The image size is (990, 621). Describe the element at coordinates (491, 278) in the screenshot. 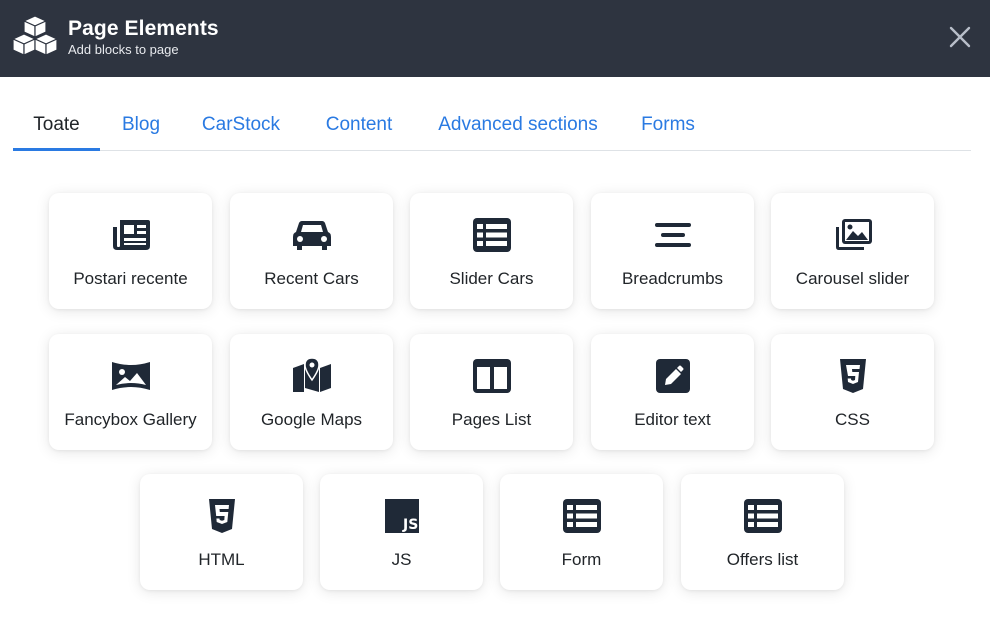

I see `block-label: Slider Cars` at that location.